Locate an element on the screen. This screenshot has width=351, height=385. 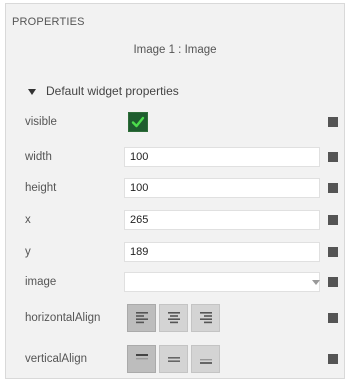
align-top-button is located at coordinates (141, 359).